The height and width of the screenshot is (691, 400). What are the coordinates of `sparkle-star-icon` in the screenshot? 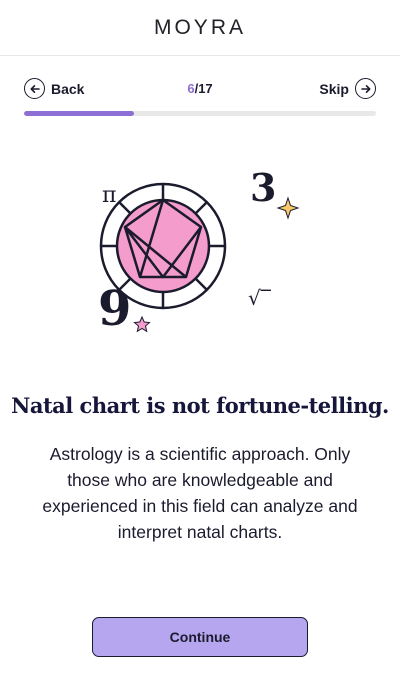 It's located at (288, 208).